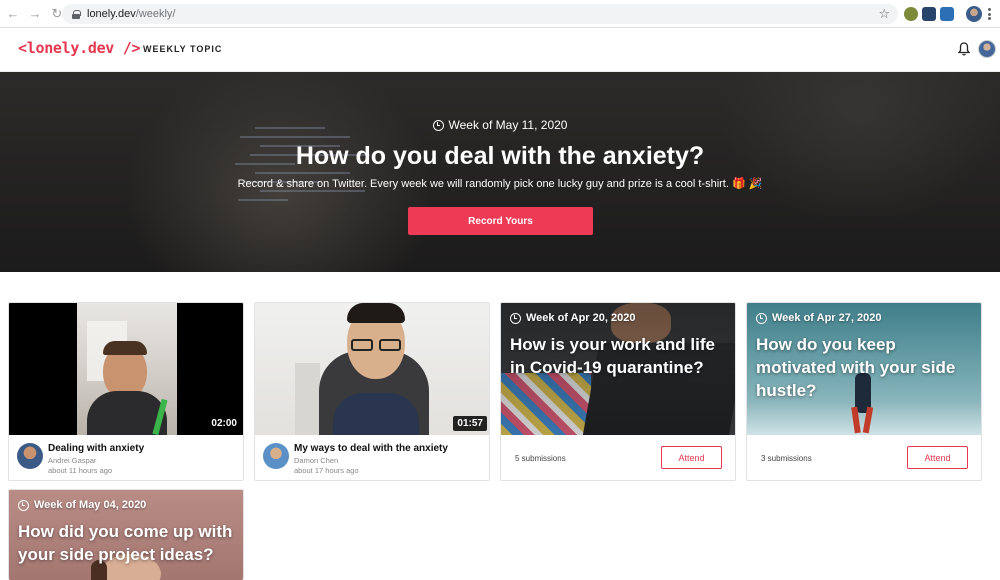  Describe the element at coordinates (76, 14) in the screenshot. I see `lock-icon` at that location.